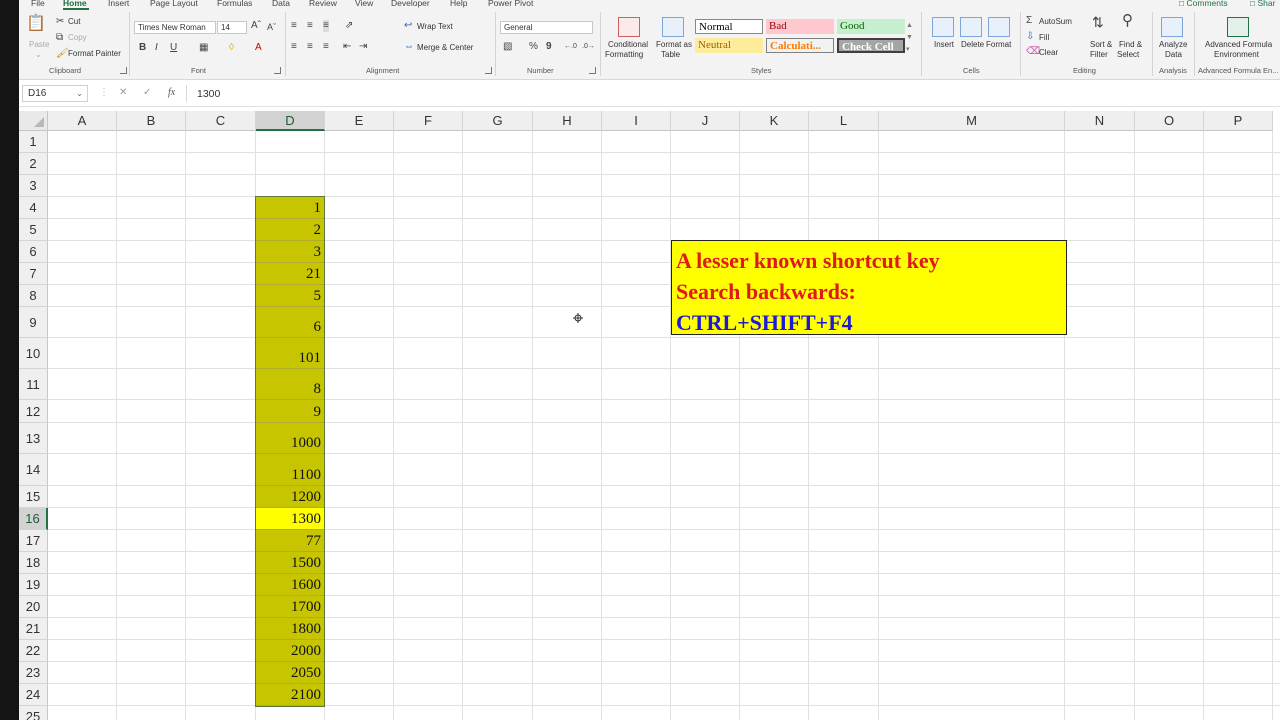  I want to click on cell-d4: 1, so click(290, 208).